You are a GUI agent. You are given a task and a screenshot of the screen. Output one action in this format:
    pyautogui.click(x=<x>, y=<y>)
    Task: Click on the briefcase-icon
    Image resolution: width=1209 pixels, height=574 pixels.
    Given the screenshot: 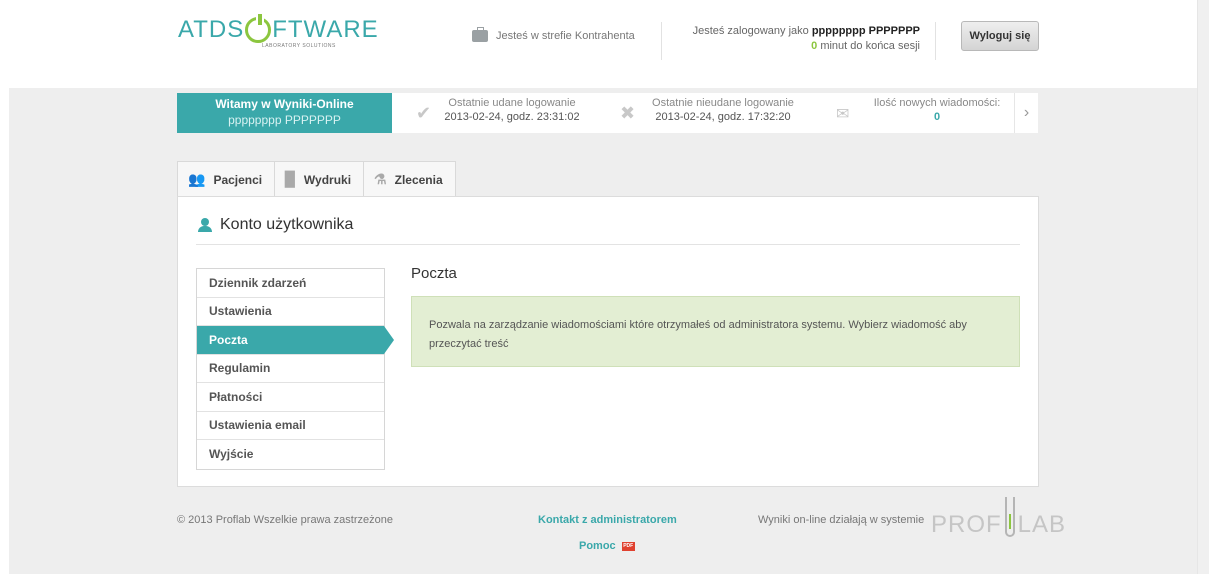 What is the action you would take?
    pyautogui.click(x=480, y=34)
    